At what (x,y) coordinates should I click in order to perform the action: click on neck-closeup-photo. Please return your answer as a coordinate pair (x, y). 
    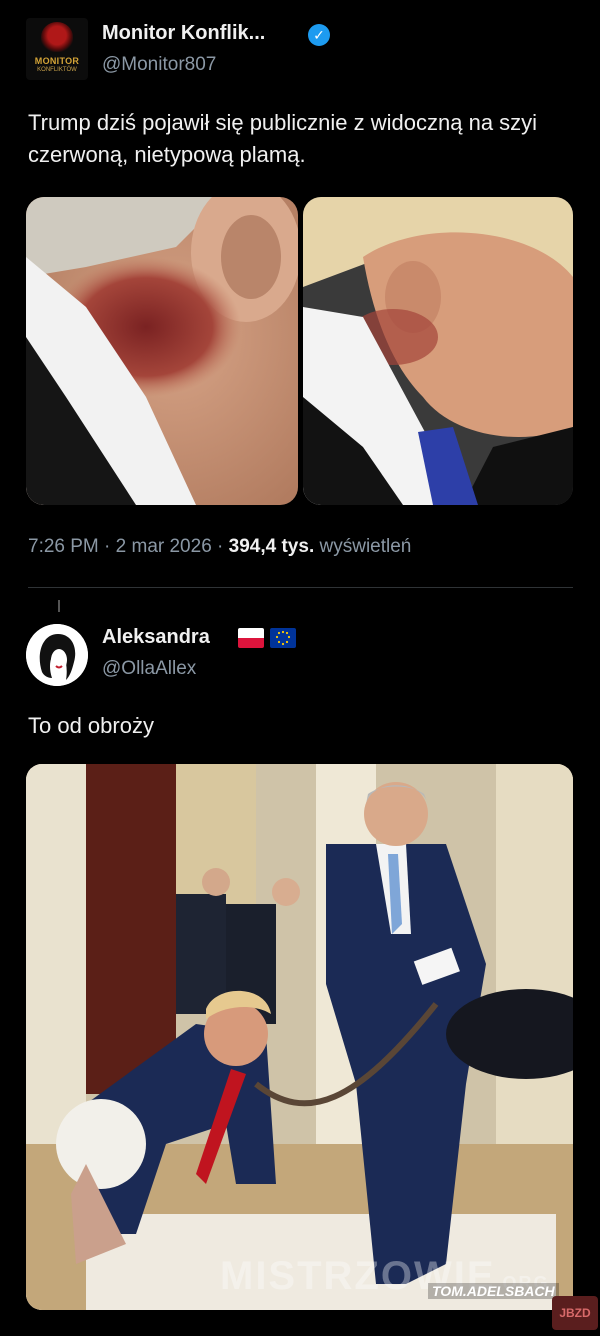
    Looking at the image, I should click on (162, 351).